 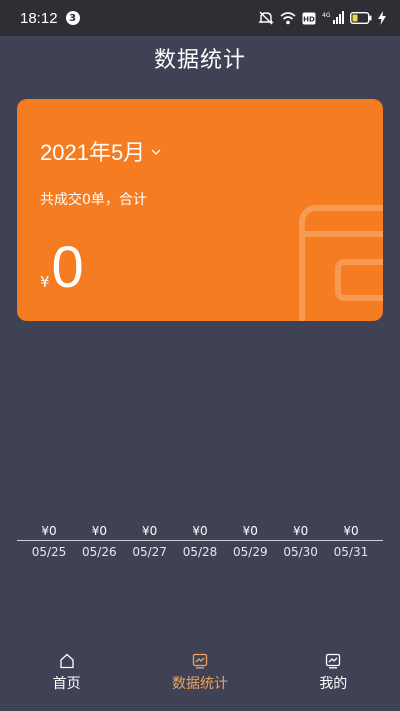 I want to click on hd-icon: HD, so click(x=309, y=18).